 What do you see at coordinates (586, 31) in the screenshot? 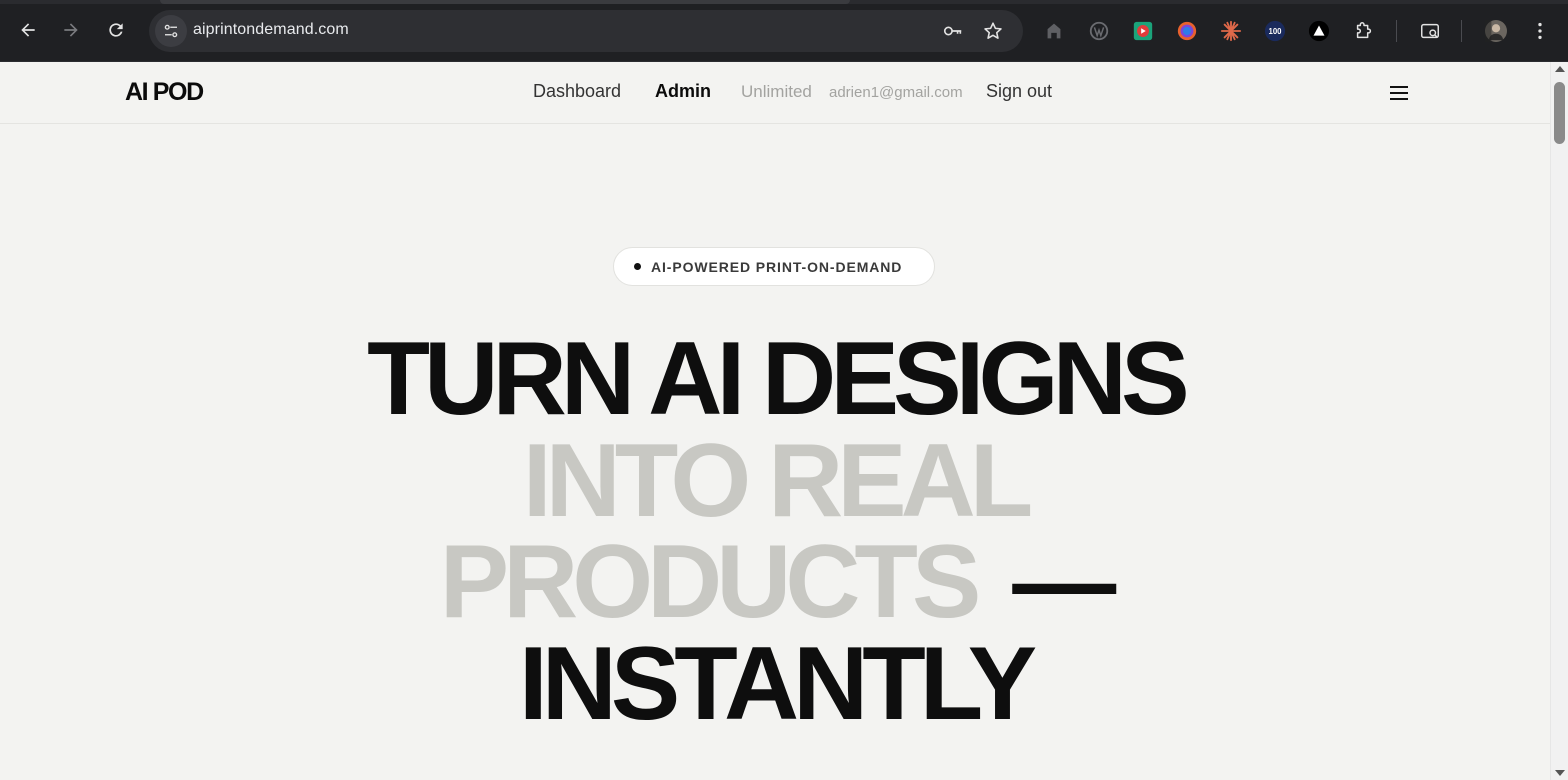
I see `address-bar: aiprintondemand.com` at bounding box center [586, 31].